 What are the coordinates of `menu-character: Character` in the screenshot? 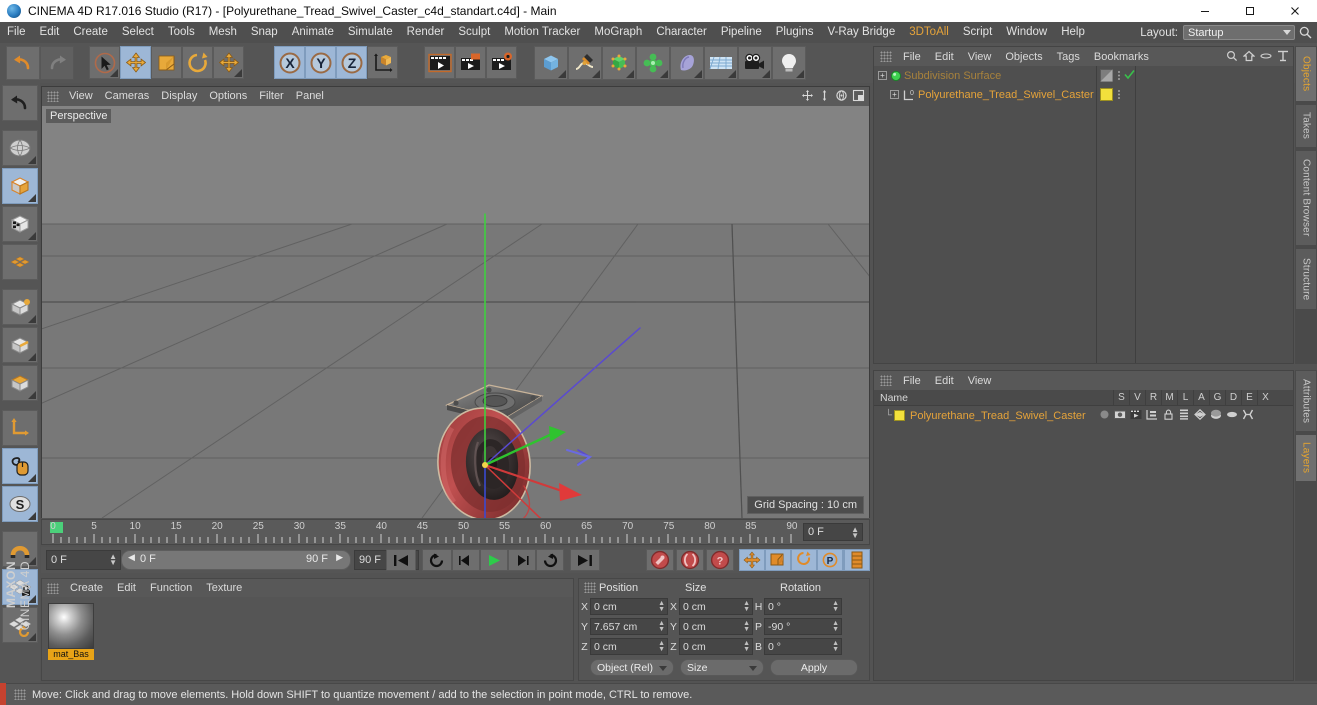 It's located at (681, 32).